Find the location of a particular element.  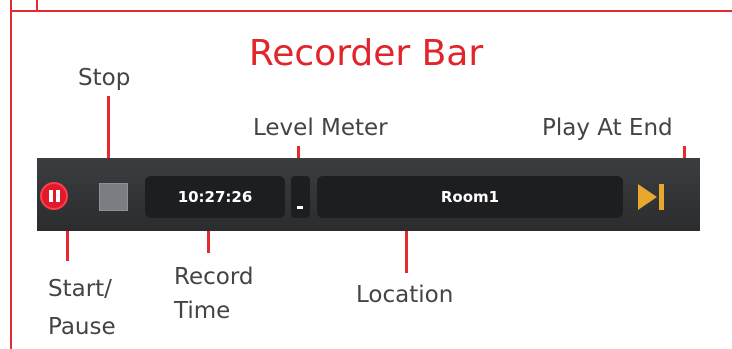

callout-record-time: Record Time is located at coordinates (214, 294).